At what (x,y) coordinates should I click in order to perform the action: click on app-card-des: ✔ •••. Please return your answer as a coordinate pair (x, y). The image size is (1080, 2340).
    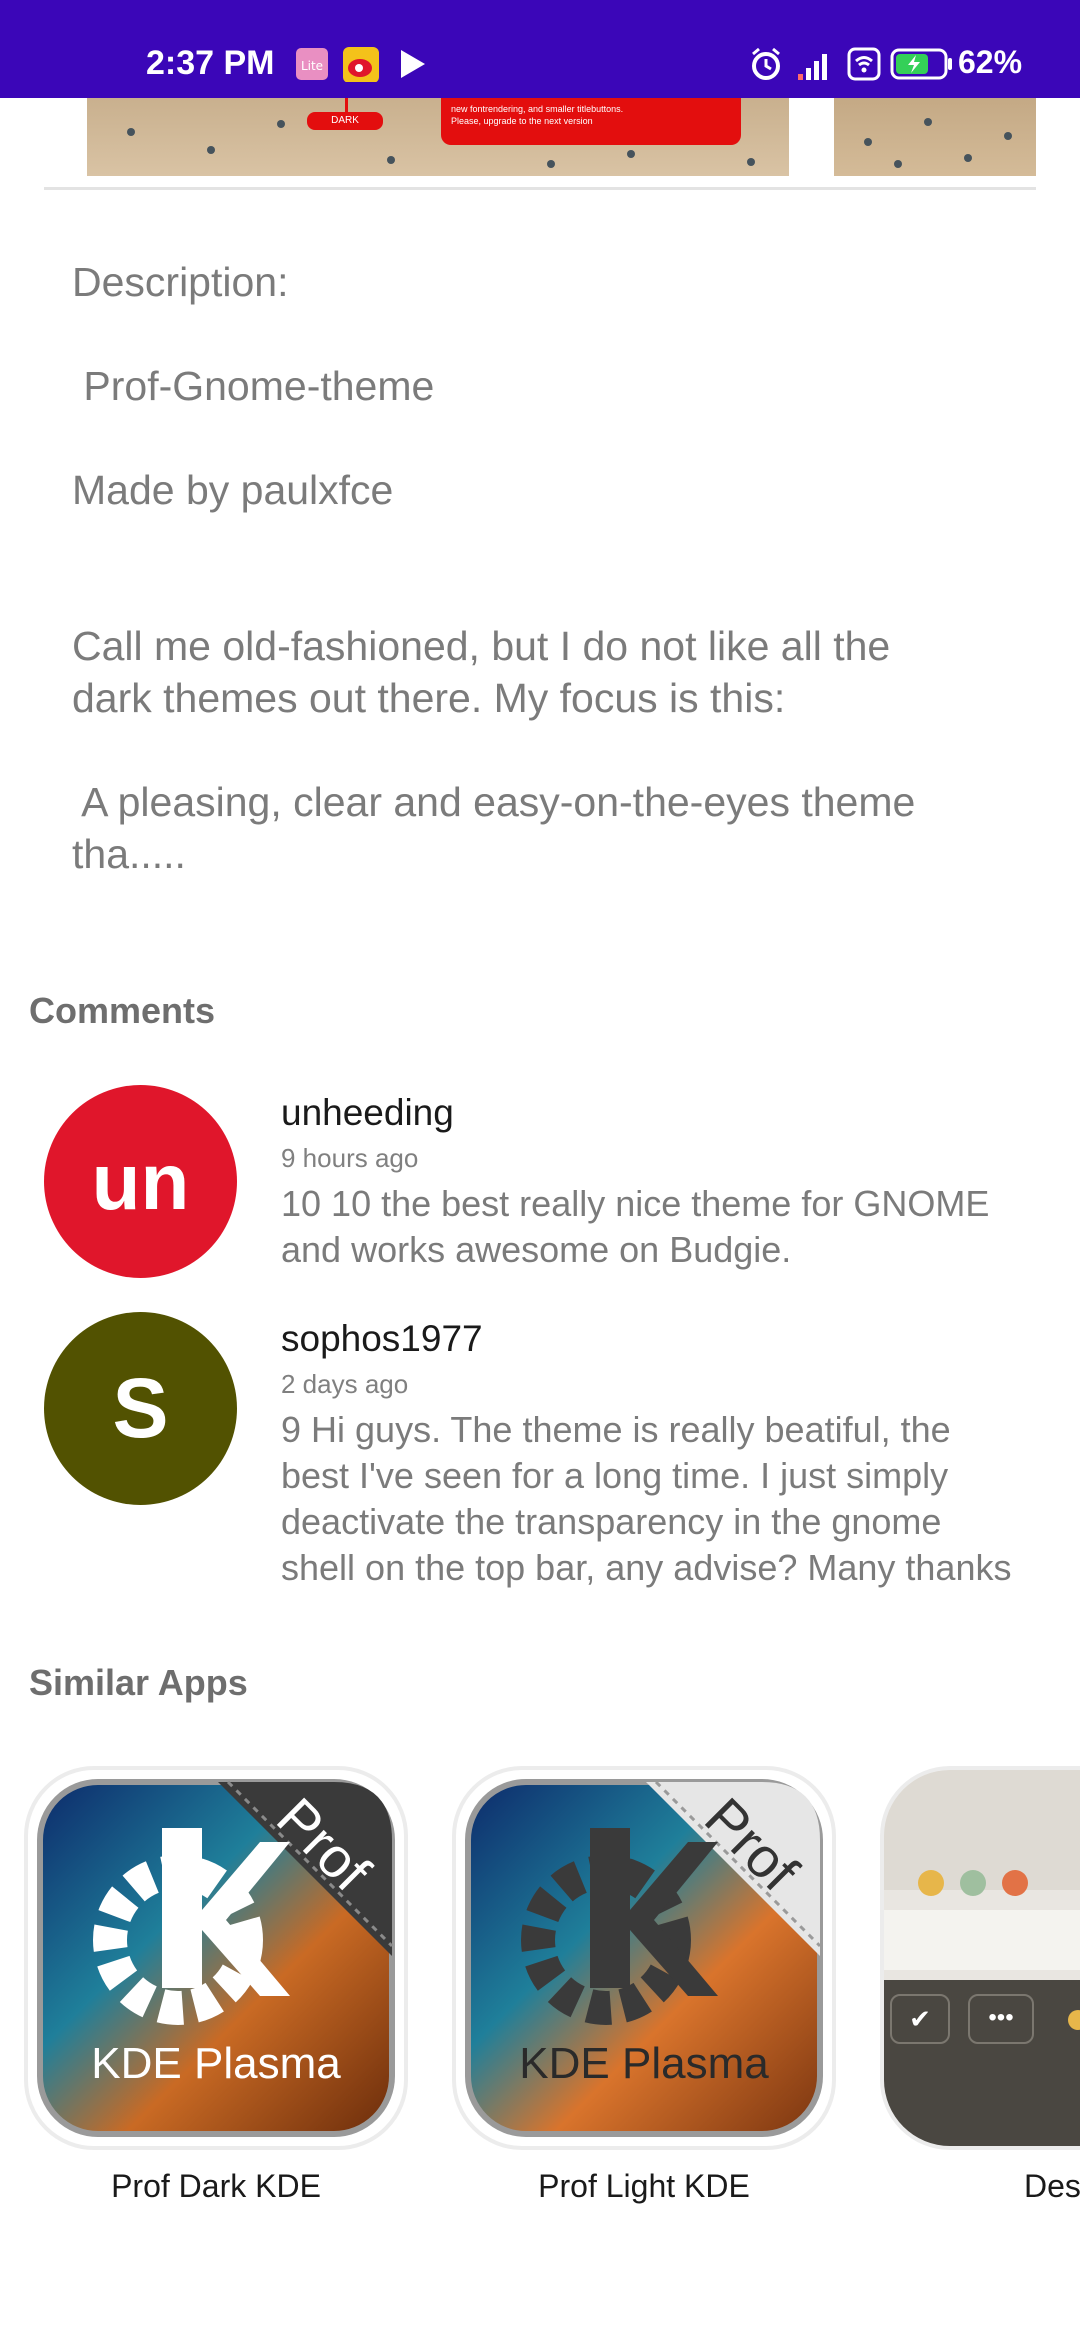
    Looking at the image, I should click on (980, 1958).